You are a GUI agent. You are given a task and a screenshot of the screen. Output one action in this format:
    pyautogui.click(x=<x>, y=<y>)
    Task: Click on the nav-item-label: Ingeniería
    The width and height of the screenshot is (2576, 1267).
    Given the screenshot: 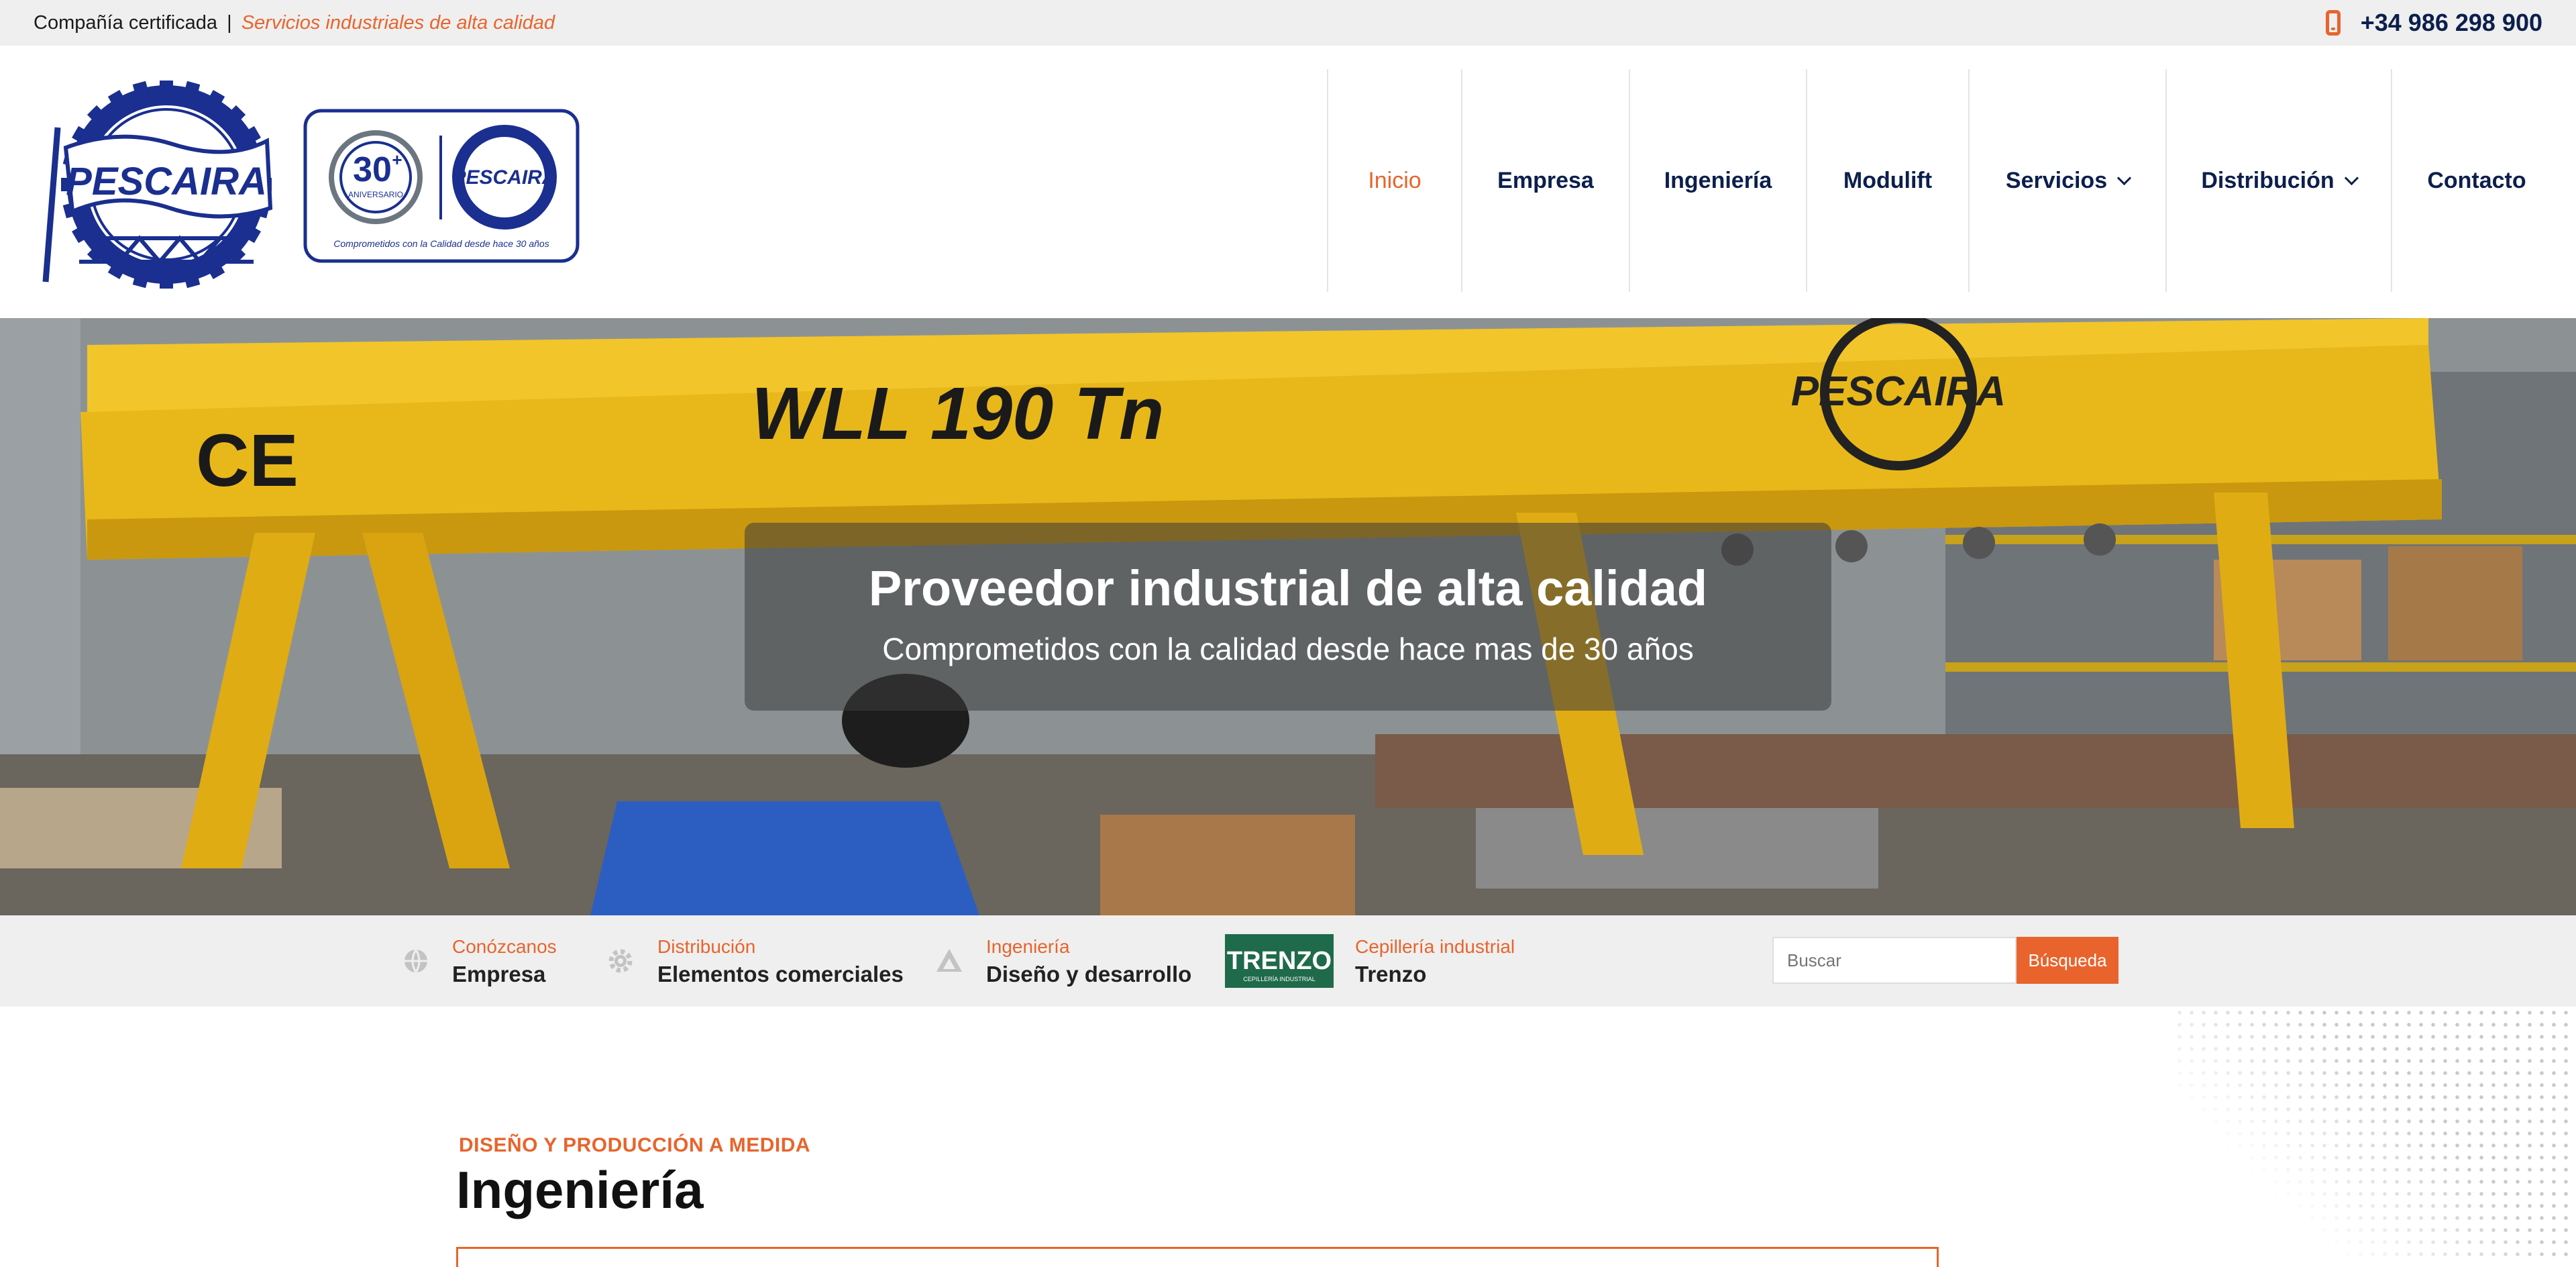 What is the action you would take?
    pyautogui.click(x=1718, y=180)
    